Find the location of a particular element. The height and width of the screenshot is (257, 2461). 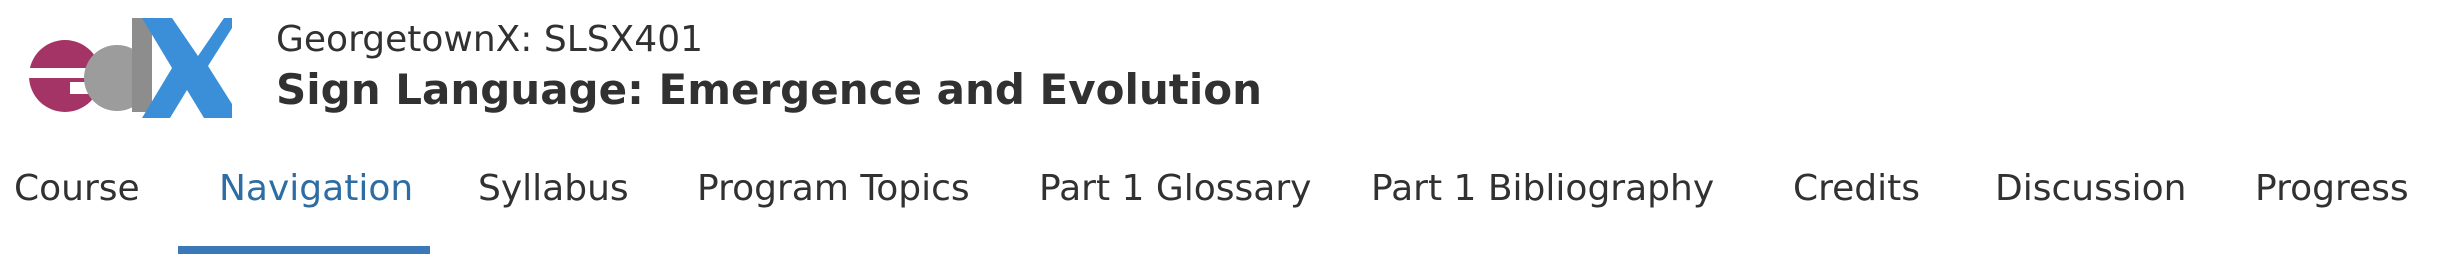

tab-course: Course is located at coordinates (77, 201).